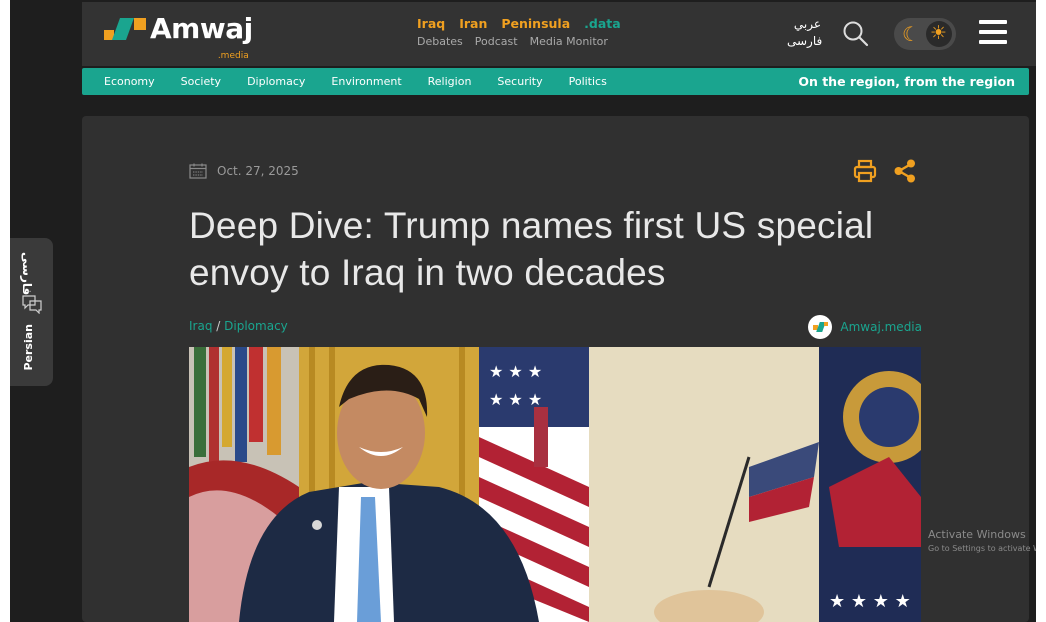 The image size is (1046, 622). What do you see at coordinates (588, 81) in the screenshot?
I see `category-politics: Politics` at bounding box center [588, 81].